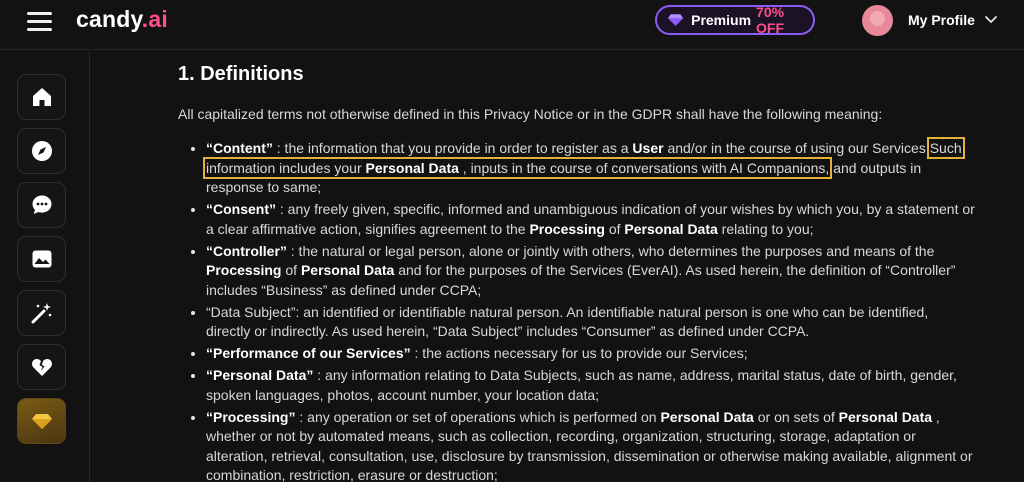 This screenshot has height=482, width=1024. What do you see at coordinates (512, 25) in the screenshot?
I see `top-bar: candy.ai Premium 70% OFF My Profile` at bounding box center [512, 25].